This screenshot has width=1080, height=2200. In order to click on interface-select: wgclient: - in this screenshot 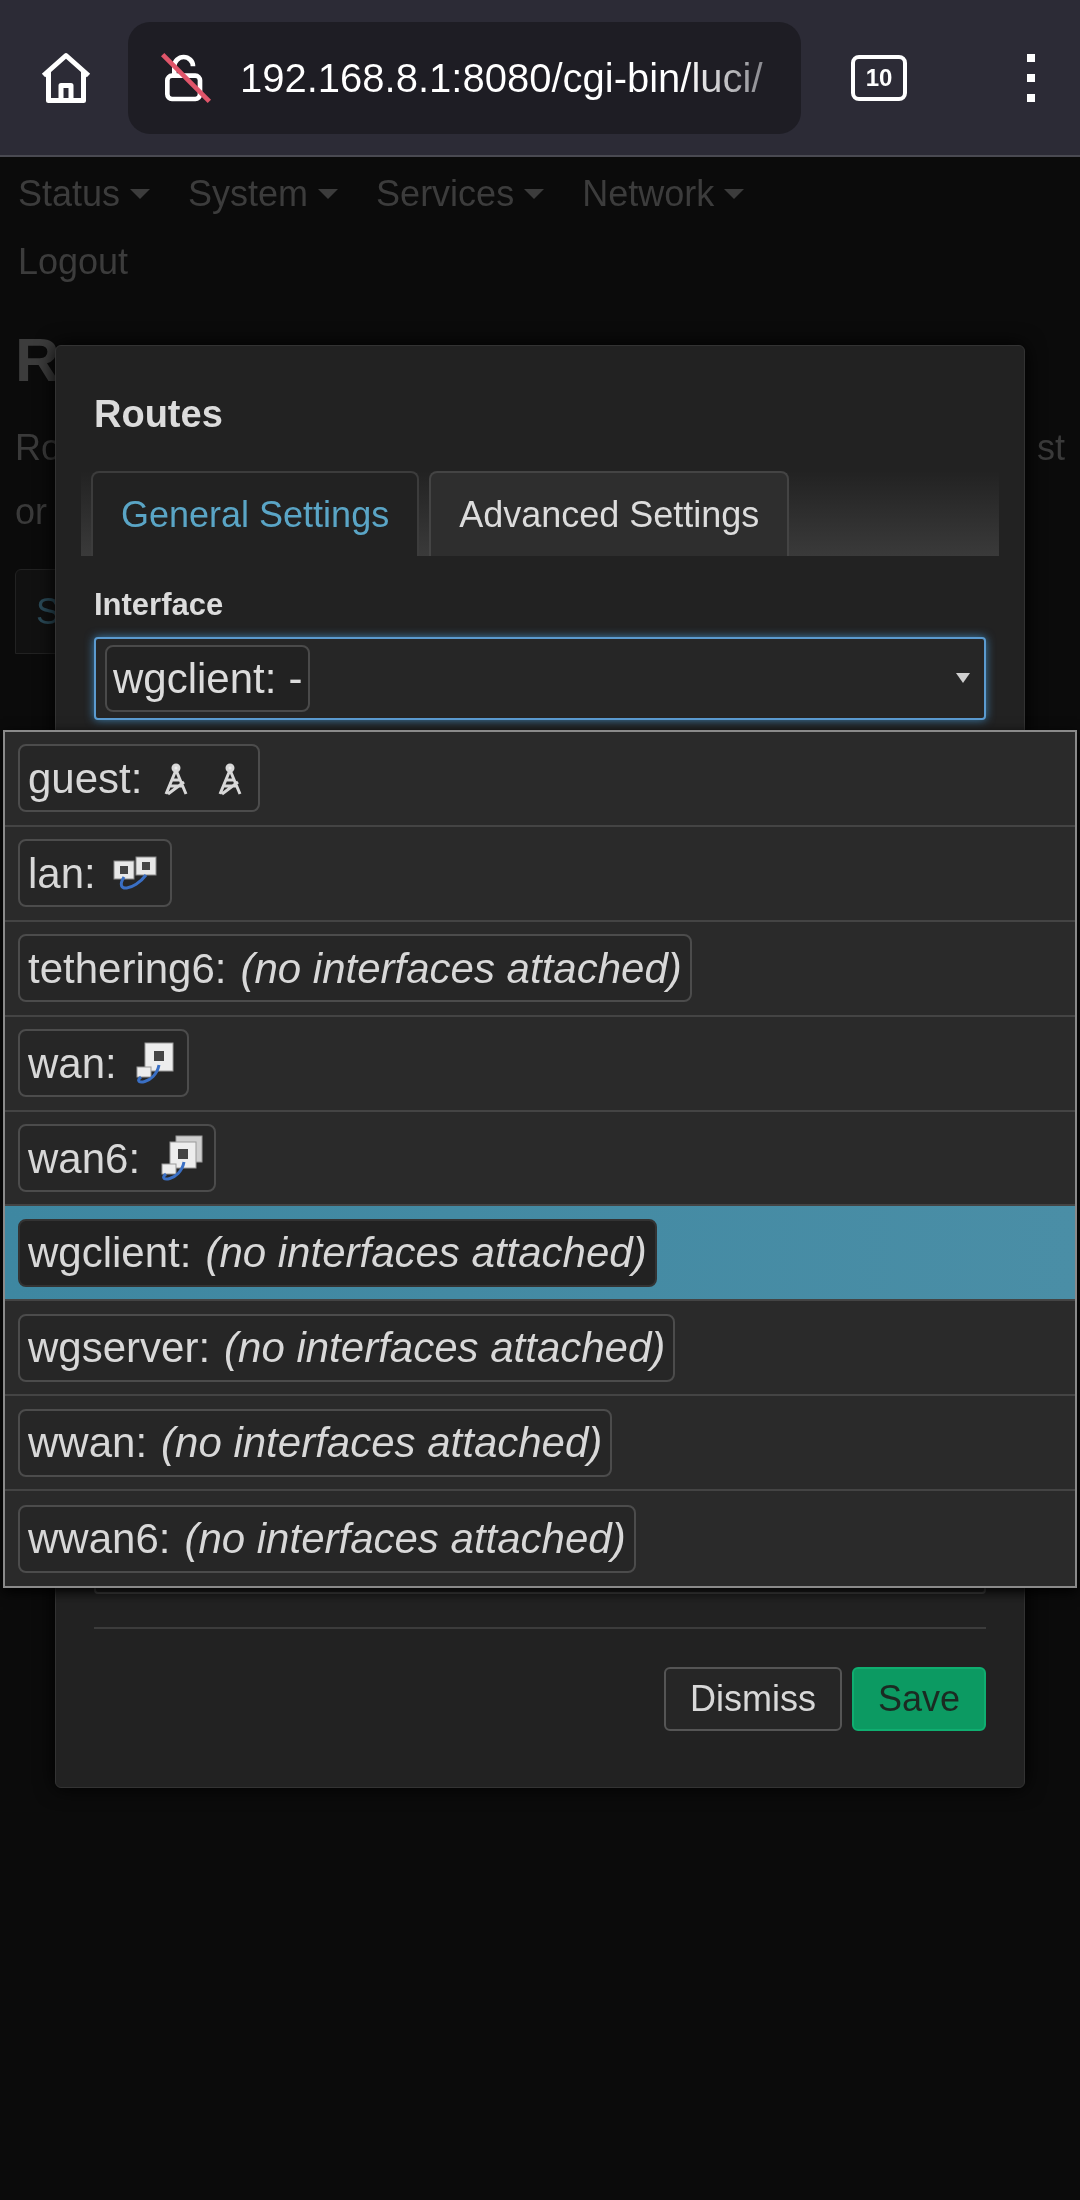, I will do `click(540, 678)`.